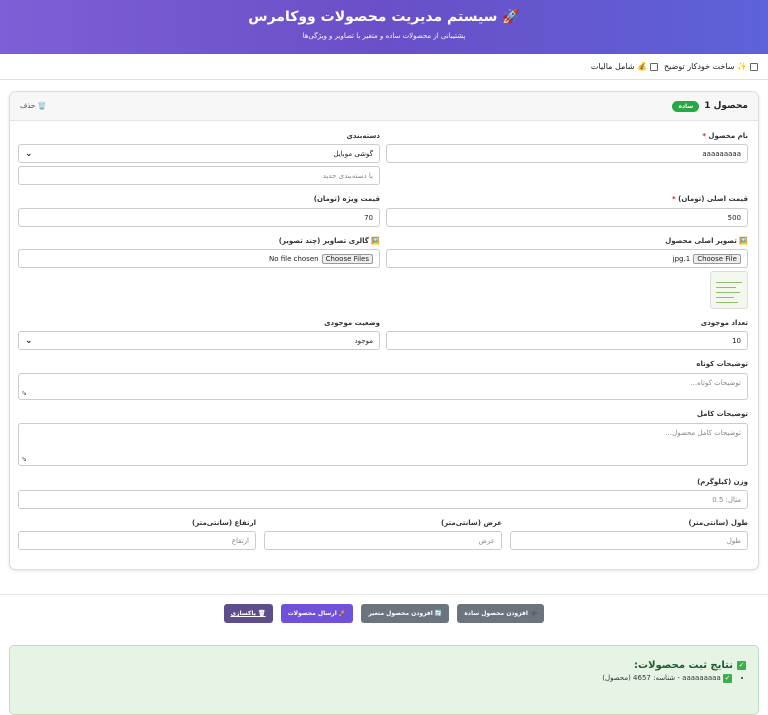 The width and height of the screenshot is (768, 715). I want to click on gallery-input: Choose Files No file chosen, so click(199, 258).